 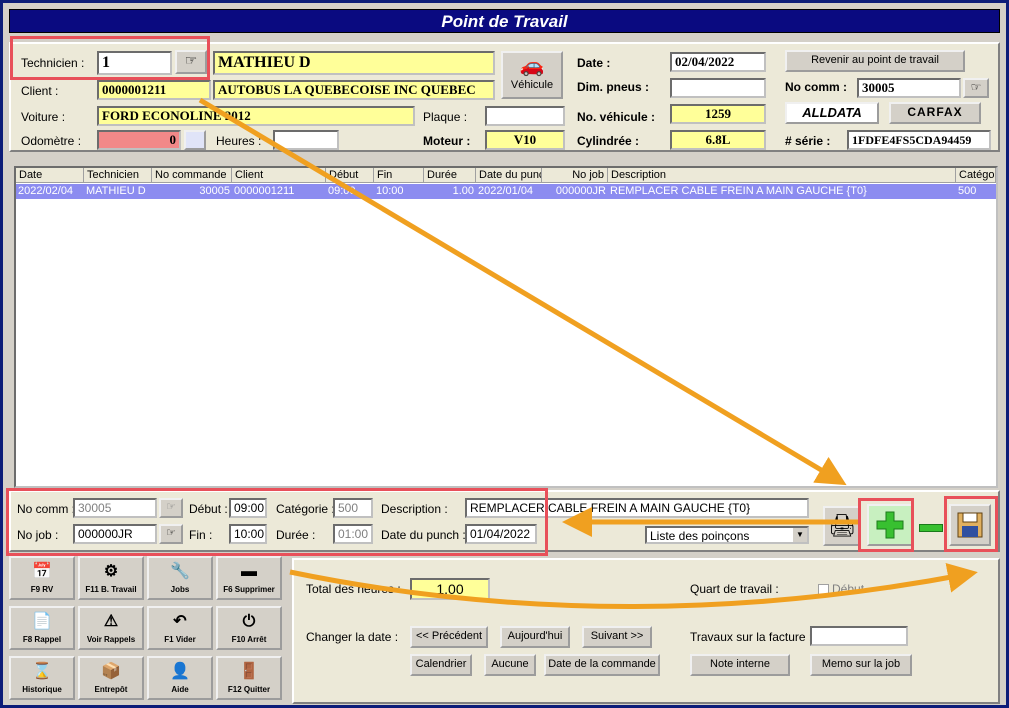 I want to click on detail-date-punch-input: 01/04/2022, so click(x=501, y=534).